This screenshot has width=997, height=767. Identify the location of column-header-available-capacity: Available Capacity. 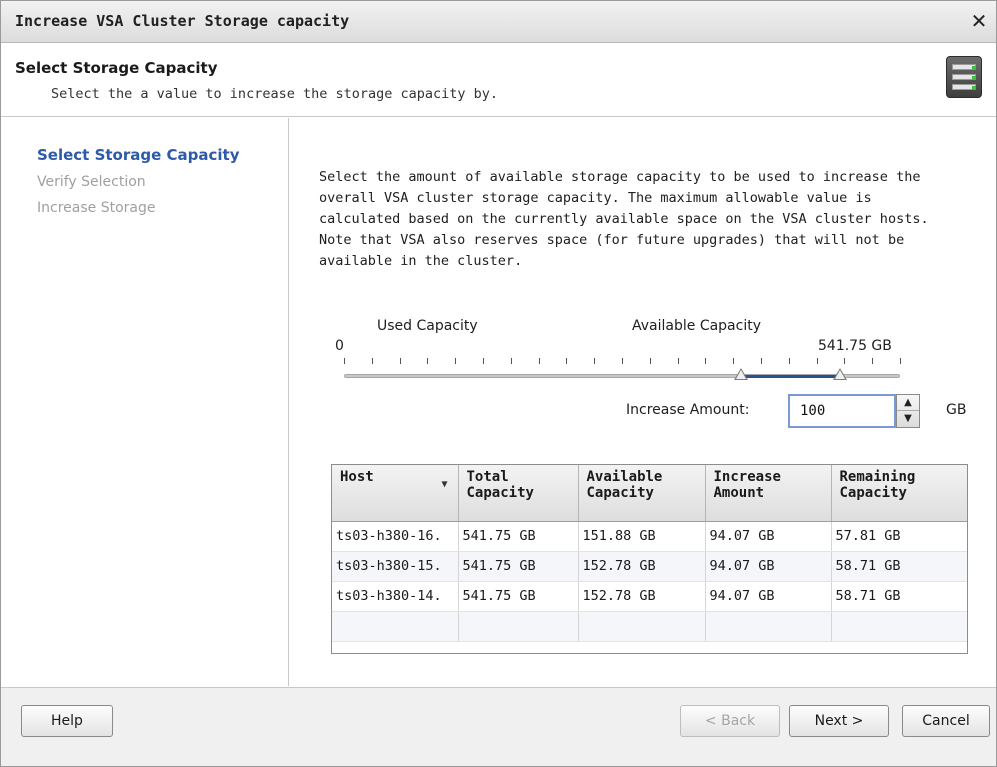
(642, 493).